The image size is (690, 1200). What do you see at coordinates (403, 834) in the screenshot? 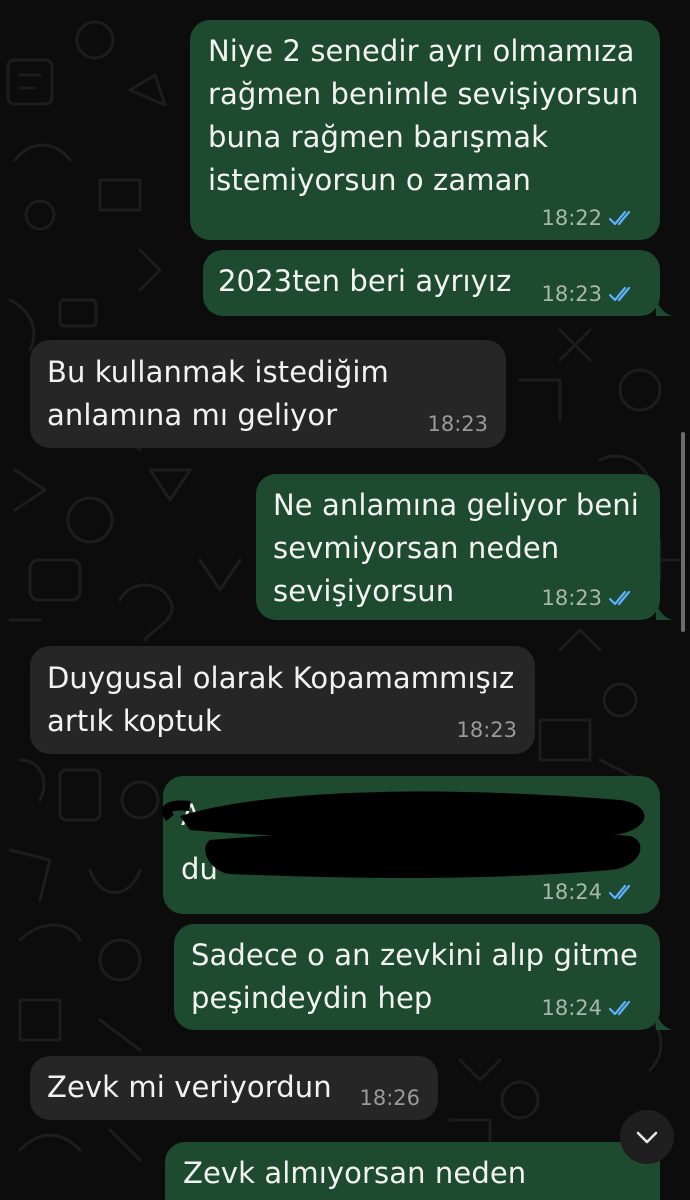
I see `redaction-scribble` at bounding box center [403, 834].